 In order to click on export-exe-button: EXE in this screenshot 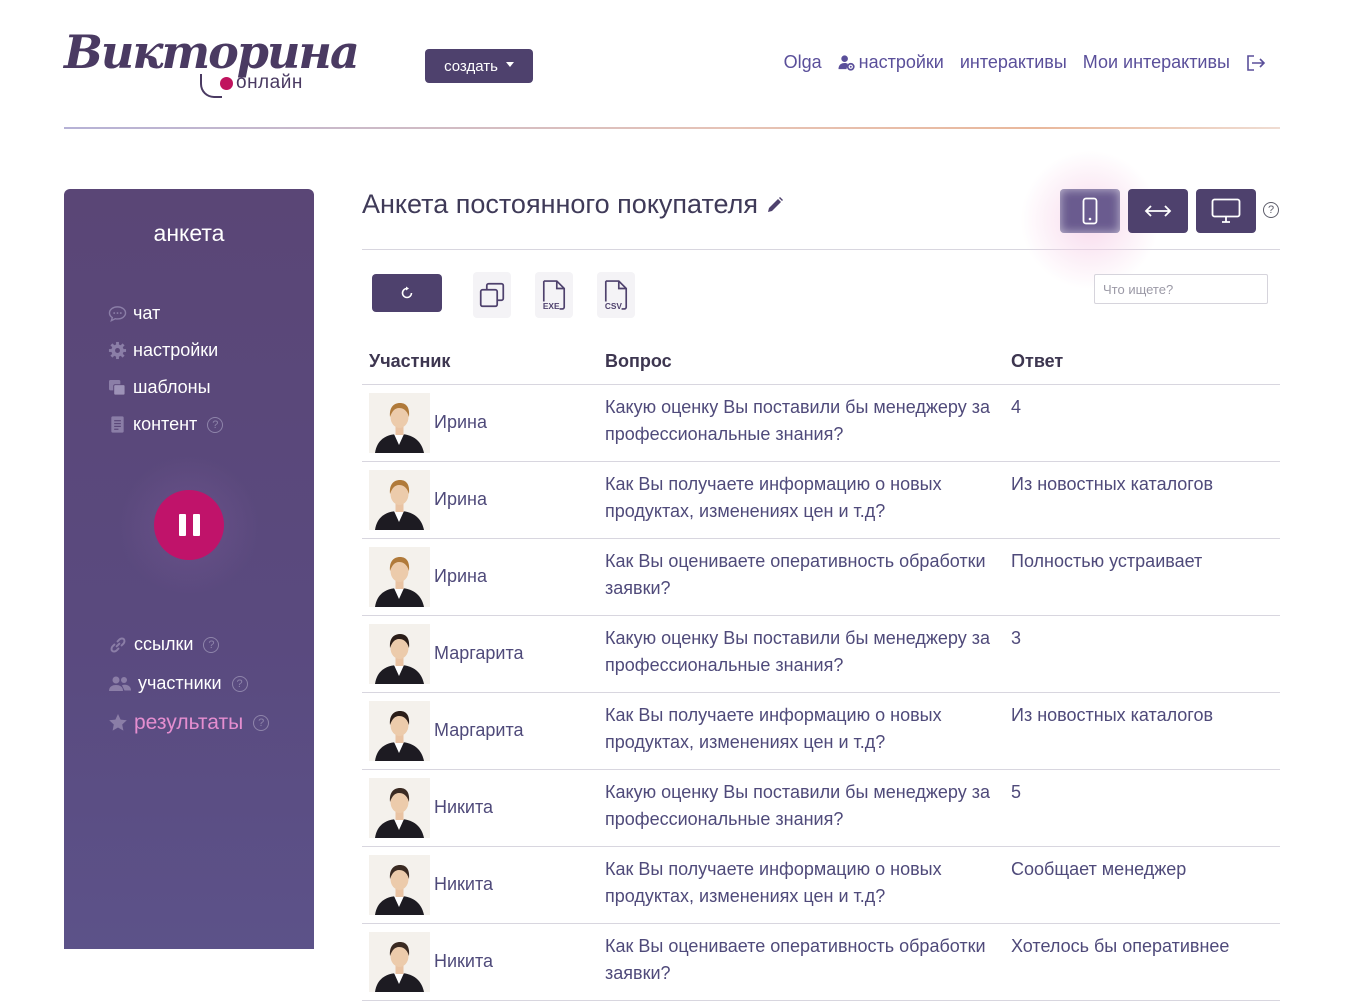, I will do `click(554, 295)`.